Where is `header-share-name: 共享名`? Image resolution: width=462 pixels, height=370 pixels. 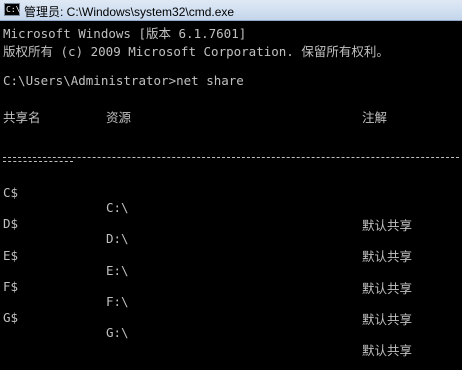
header-share-name: 共享名 is located at coordinates (22, 117).